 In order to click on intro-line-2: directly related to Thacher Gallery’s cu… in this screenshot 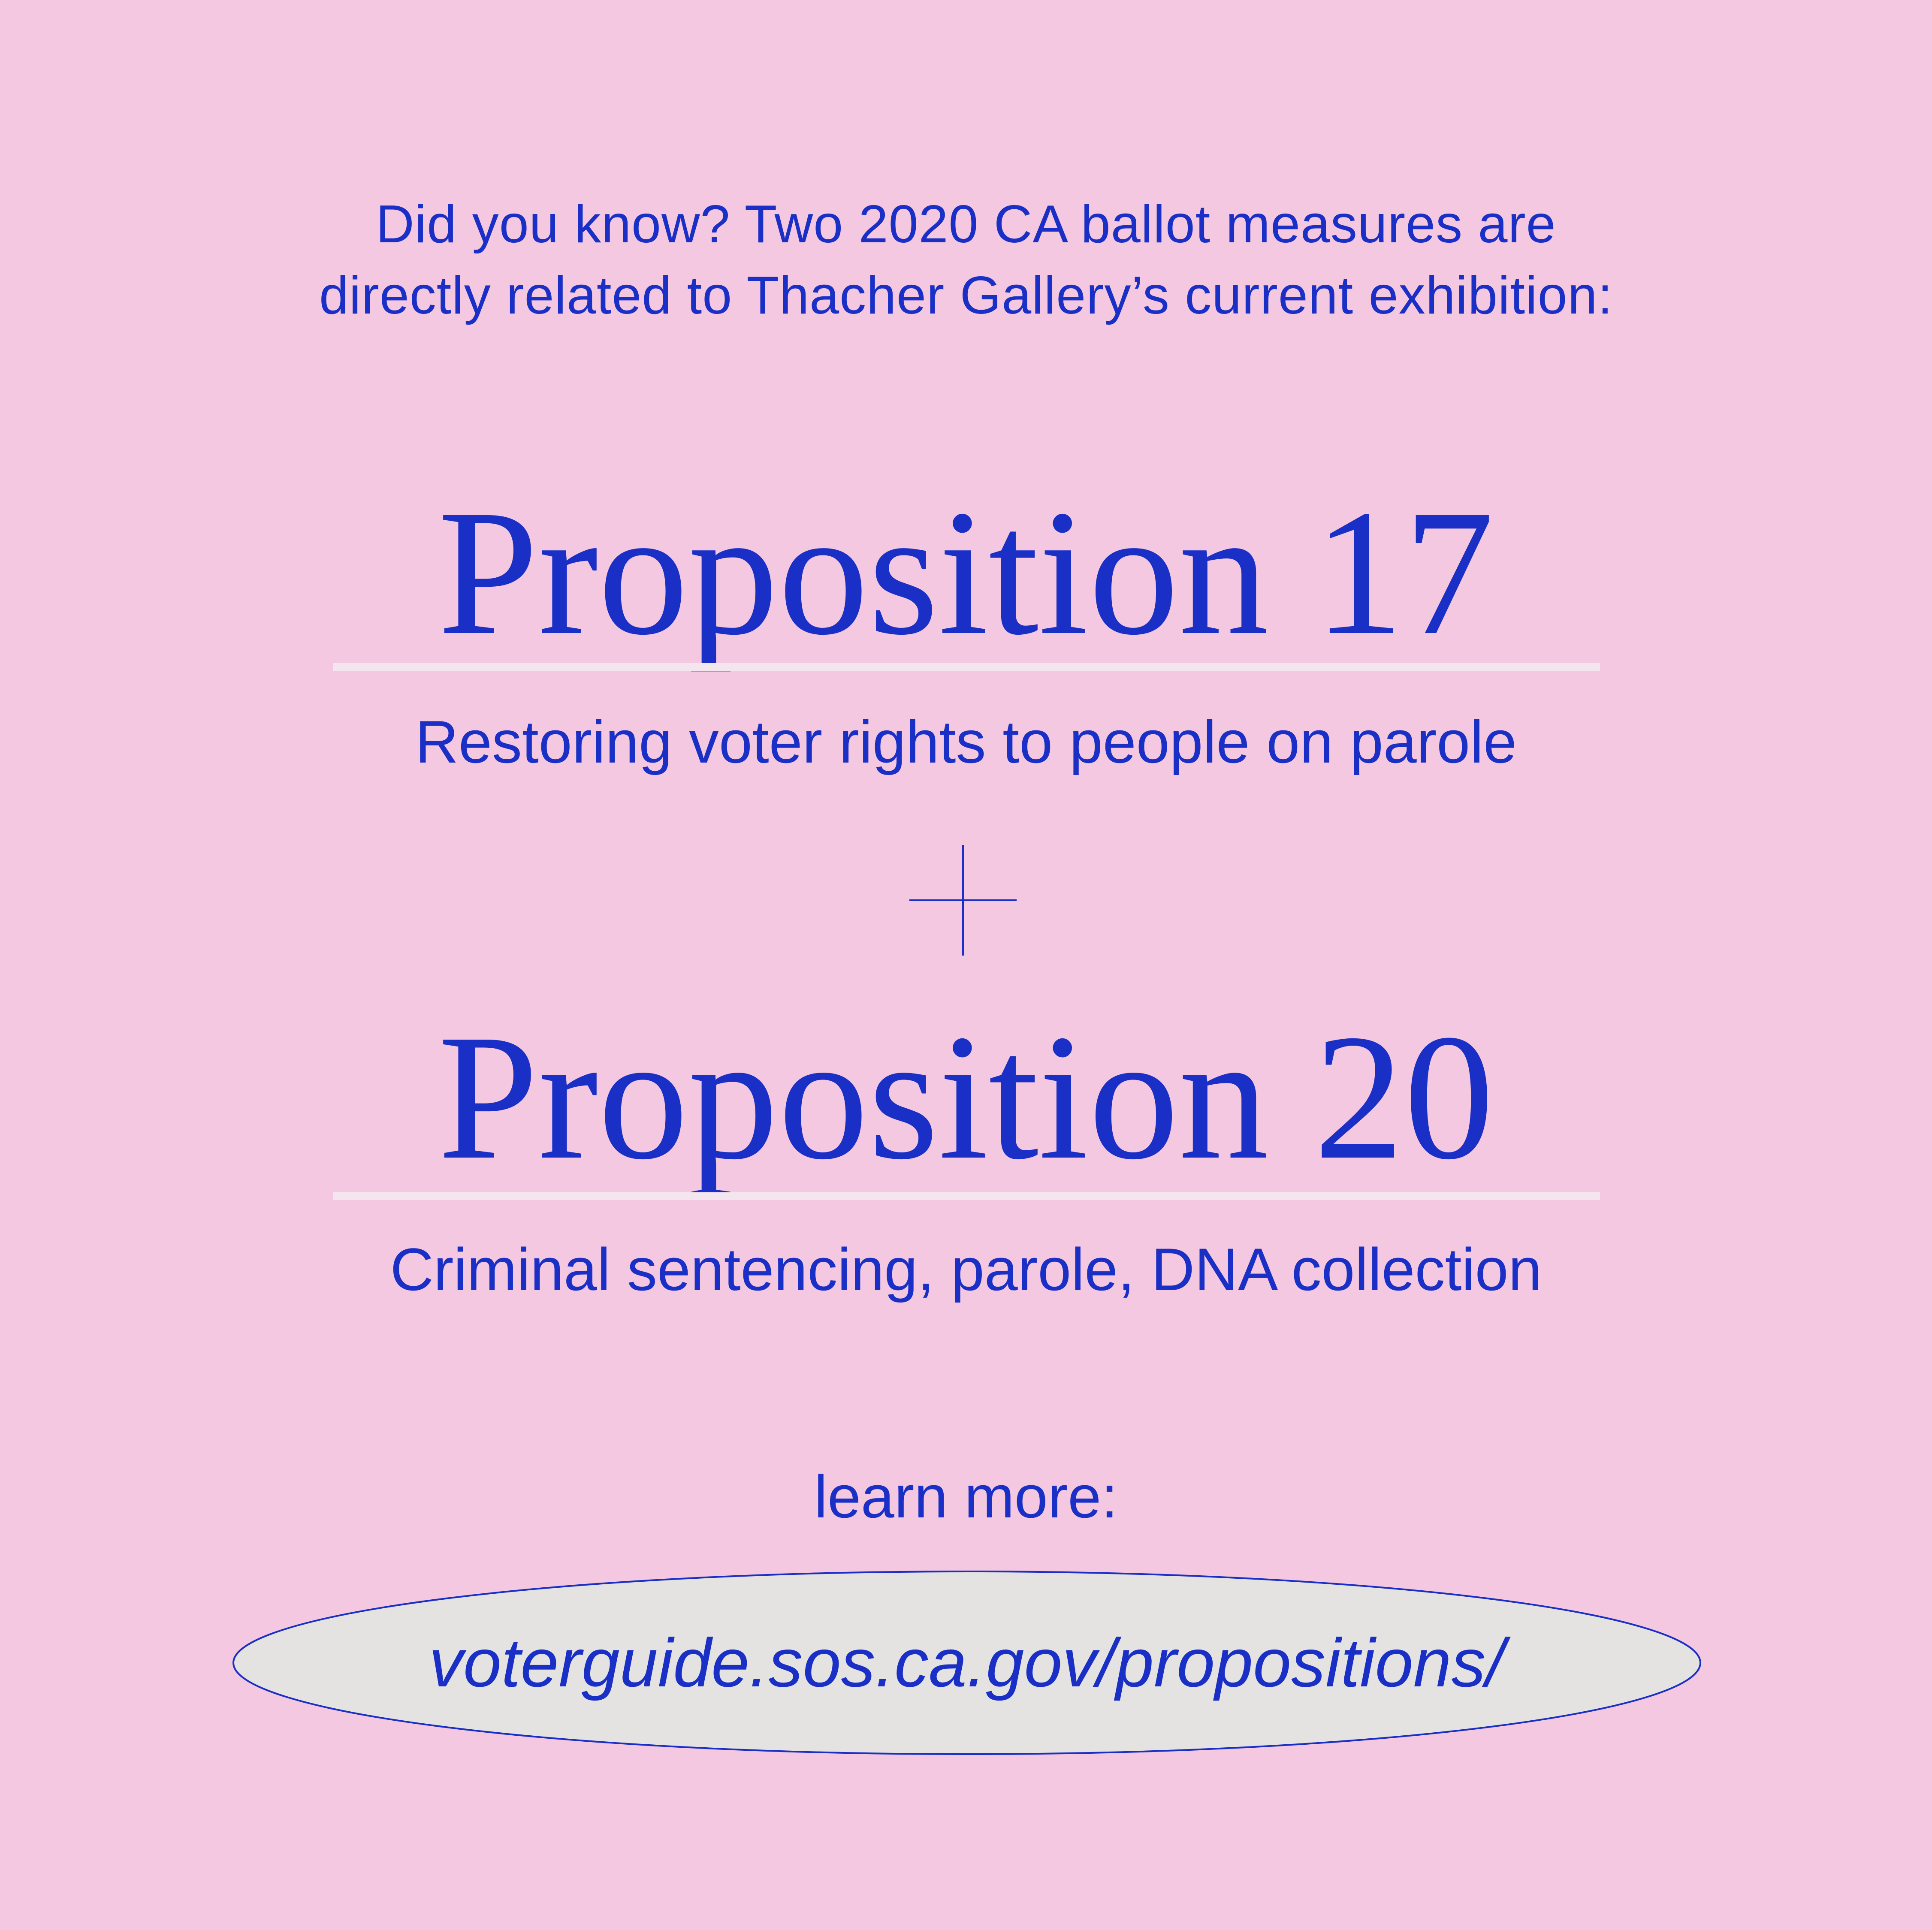, I will do `click(966, 295)`.